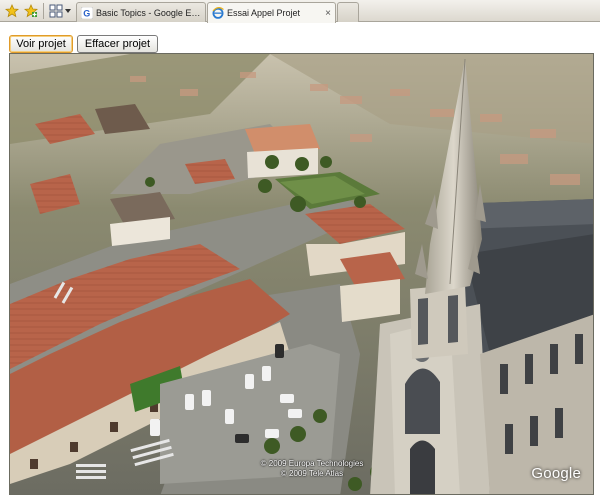 This screenshot has height=500, width=600. Describe the element at coordinates (312, 473) in the screenshot. I see `copyright-tele-atlas: © 2009 Tele Atlas` at that location.